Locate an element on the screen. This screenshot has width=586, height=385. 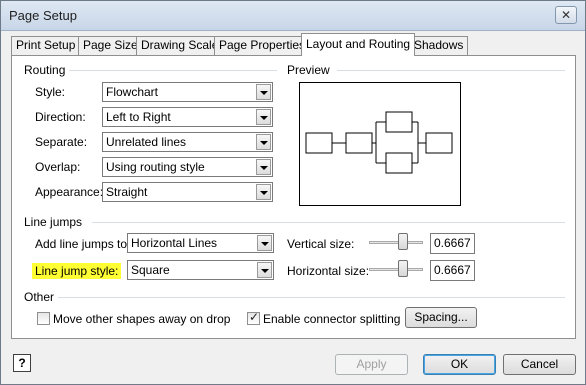
apply-button: Apply is located at coordinates (371, 364).